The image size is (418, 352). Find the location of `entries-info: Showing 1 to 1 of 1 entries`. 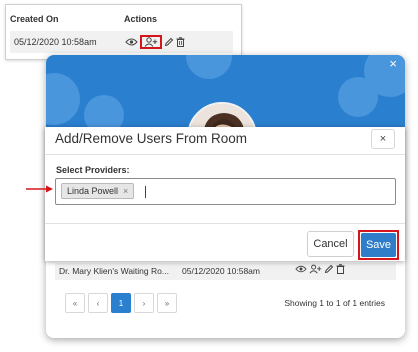

entries-info: Showing 1 to 1 of 1 entries is located at coordinates (334, 303).